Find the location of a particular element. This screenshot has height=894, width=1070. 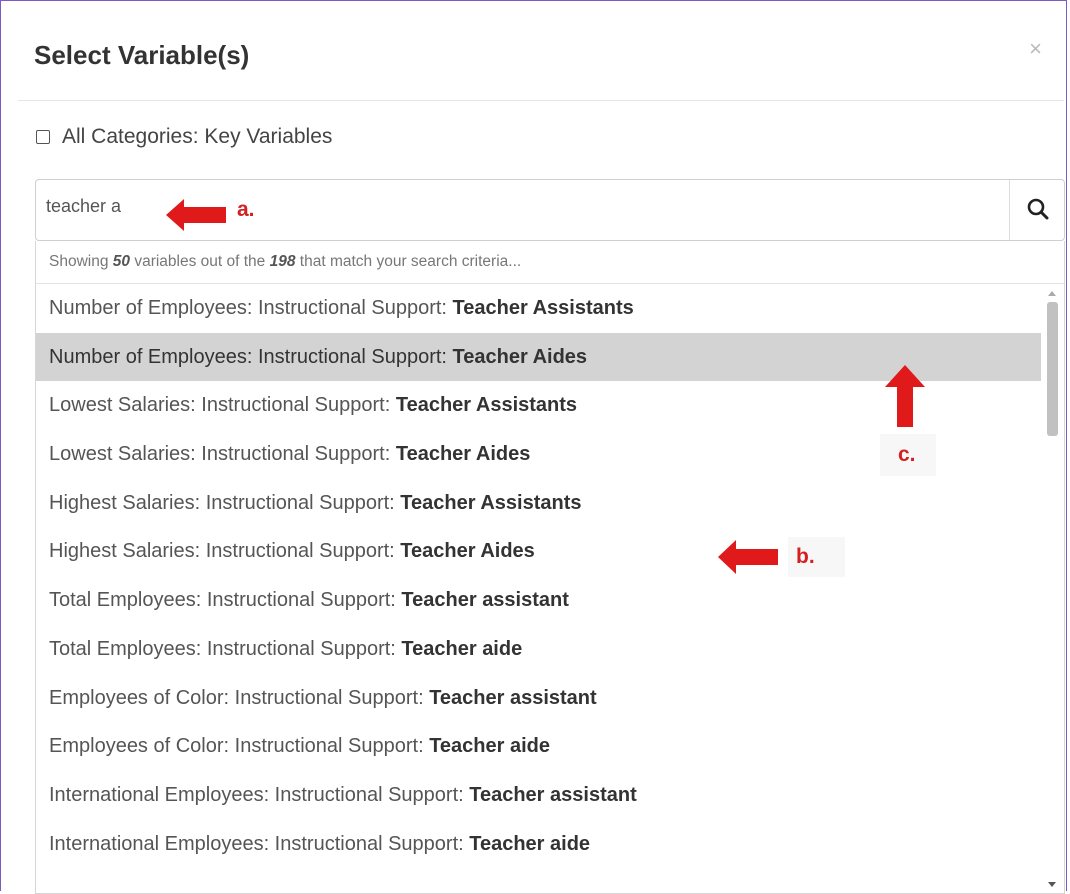

annotation-label-b: b. is located at coordinates (816, 557).